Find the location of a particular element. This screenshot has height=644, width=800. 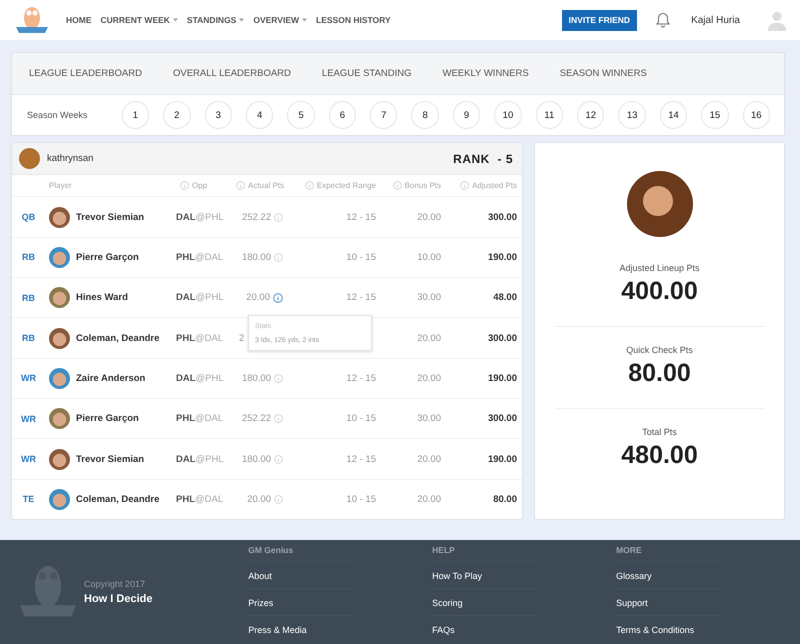

tab: SEASON WINNERS is located at coordinates (603, 73).